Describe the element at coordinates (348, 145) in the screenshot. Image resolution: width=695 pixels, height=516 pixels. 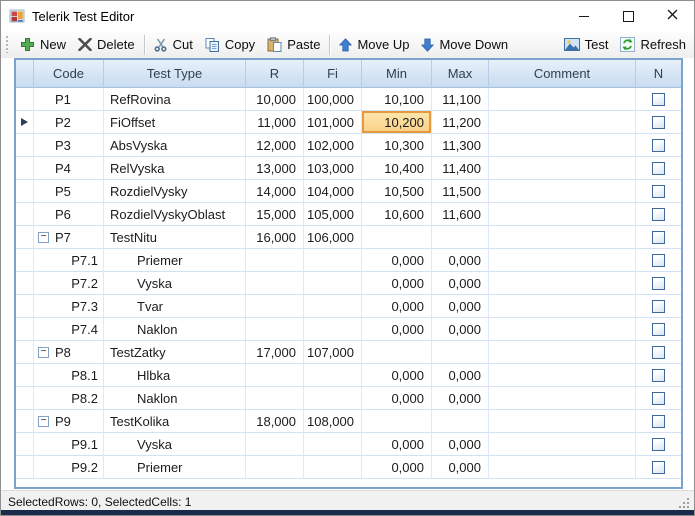
I see `table-row-P3: P3 AbsVyska 12,000 102,000 10,300 11,300` at that location.